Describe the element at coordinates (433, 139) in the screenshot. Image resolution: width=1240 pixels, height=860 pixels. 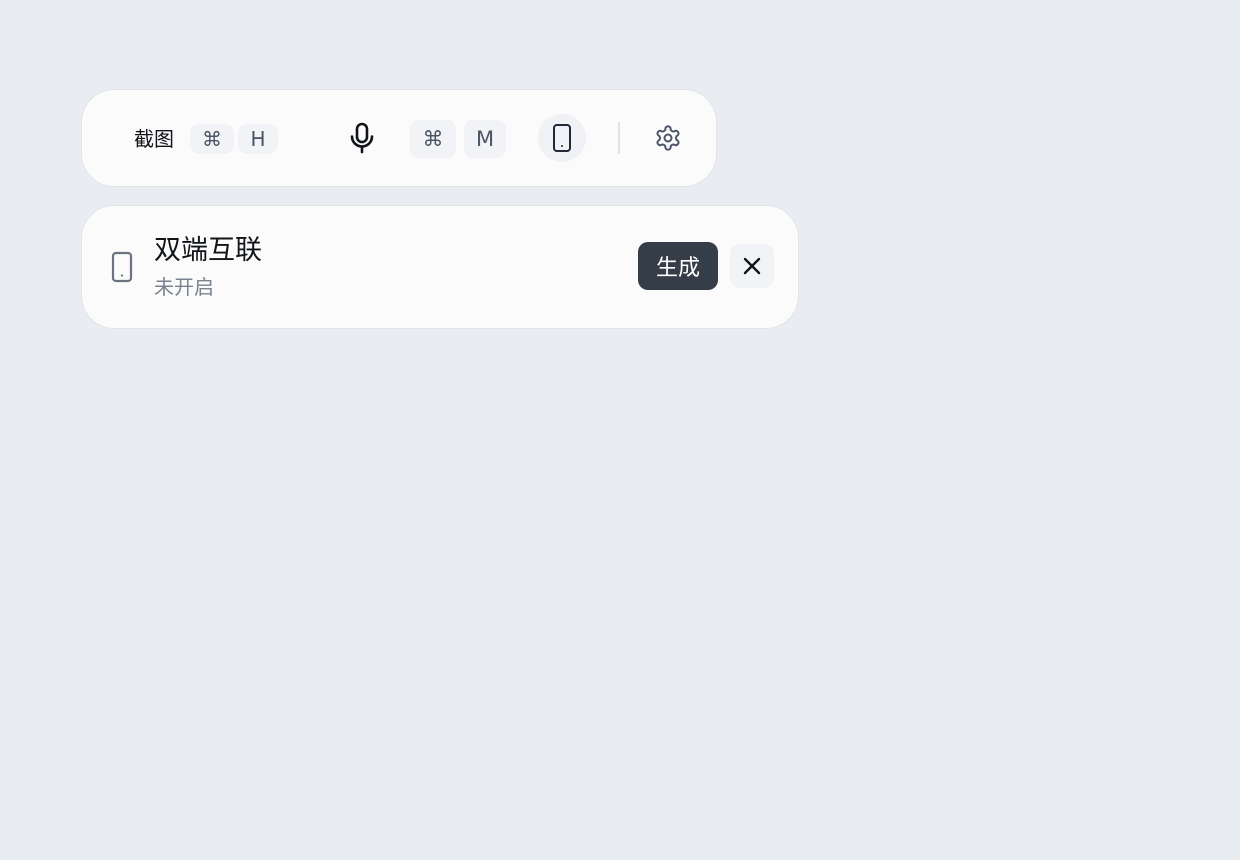
I see `mic-shortcut-cmd-key: ⌘` at that location.